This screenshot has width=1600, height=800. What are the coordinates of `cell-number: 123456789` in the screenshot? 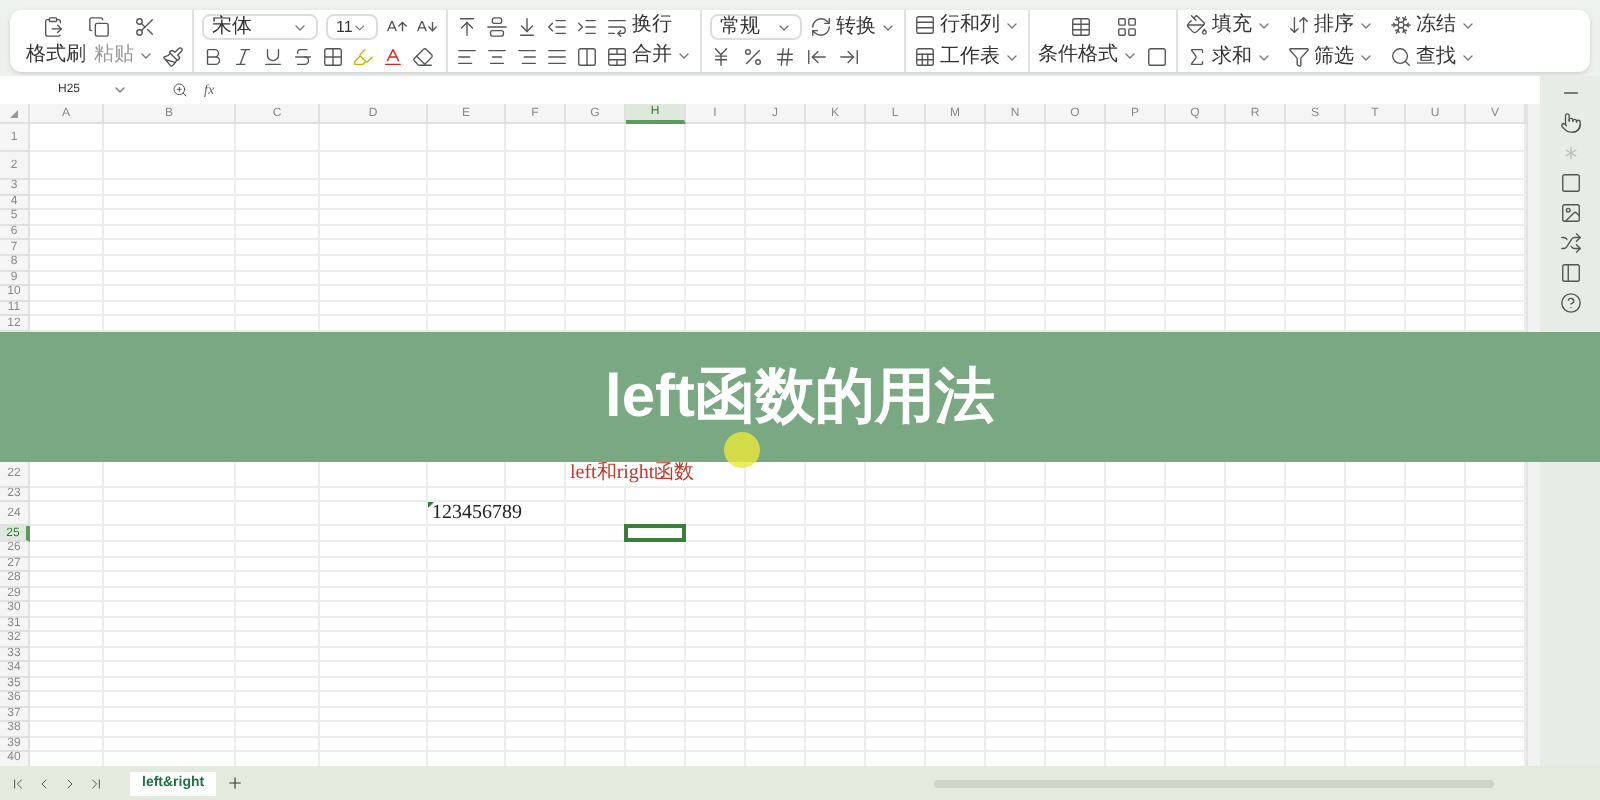 It's located at (477, 514).